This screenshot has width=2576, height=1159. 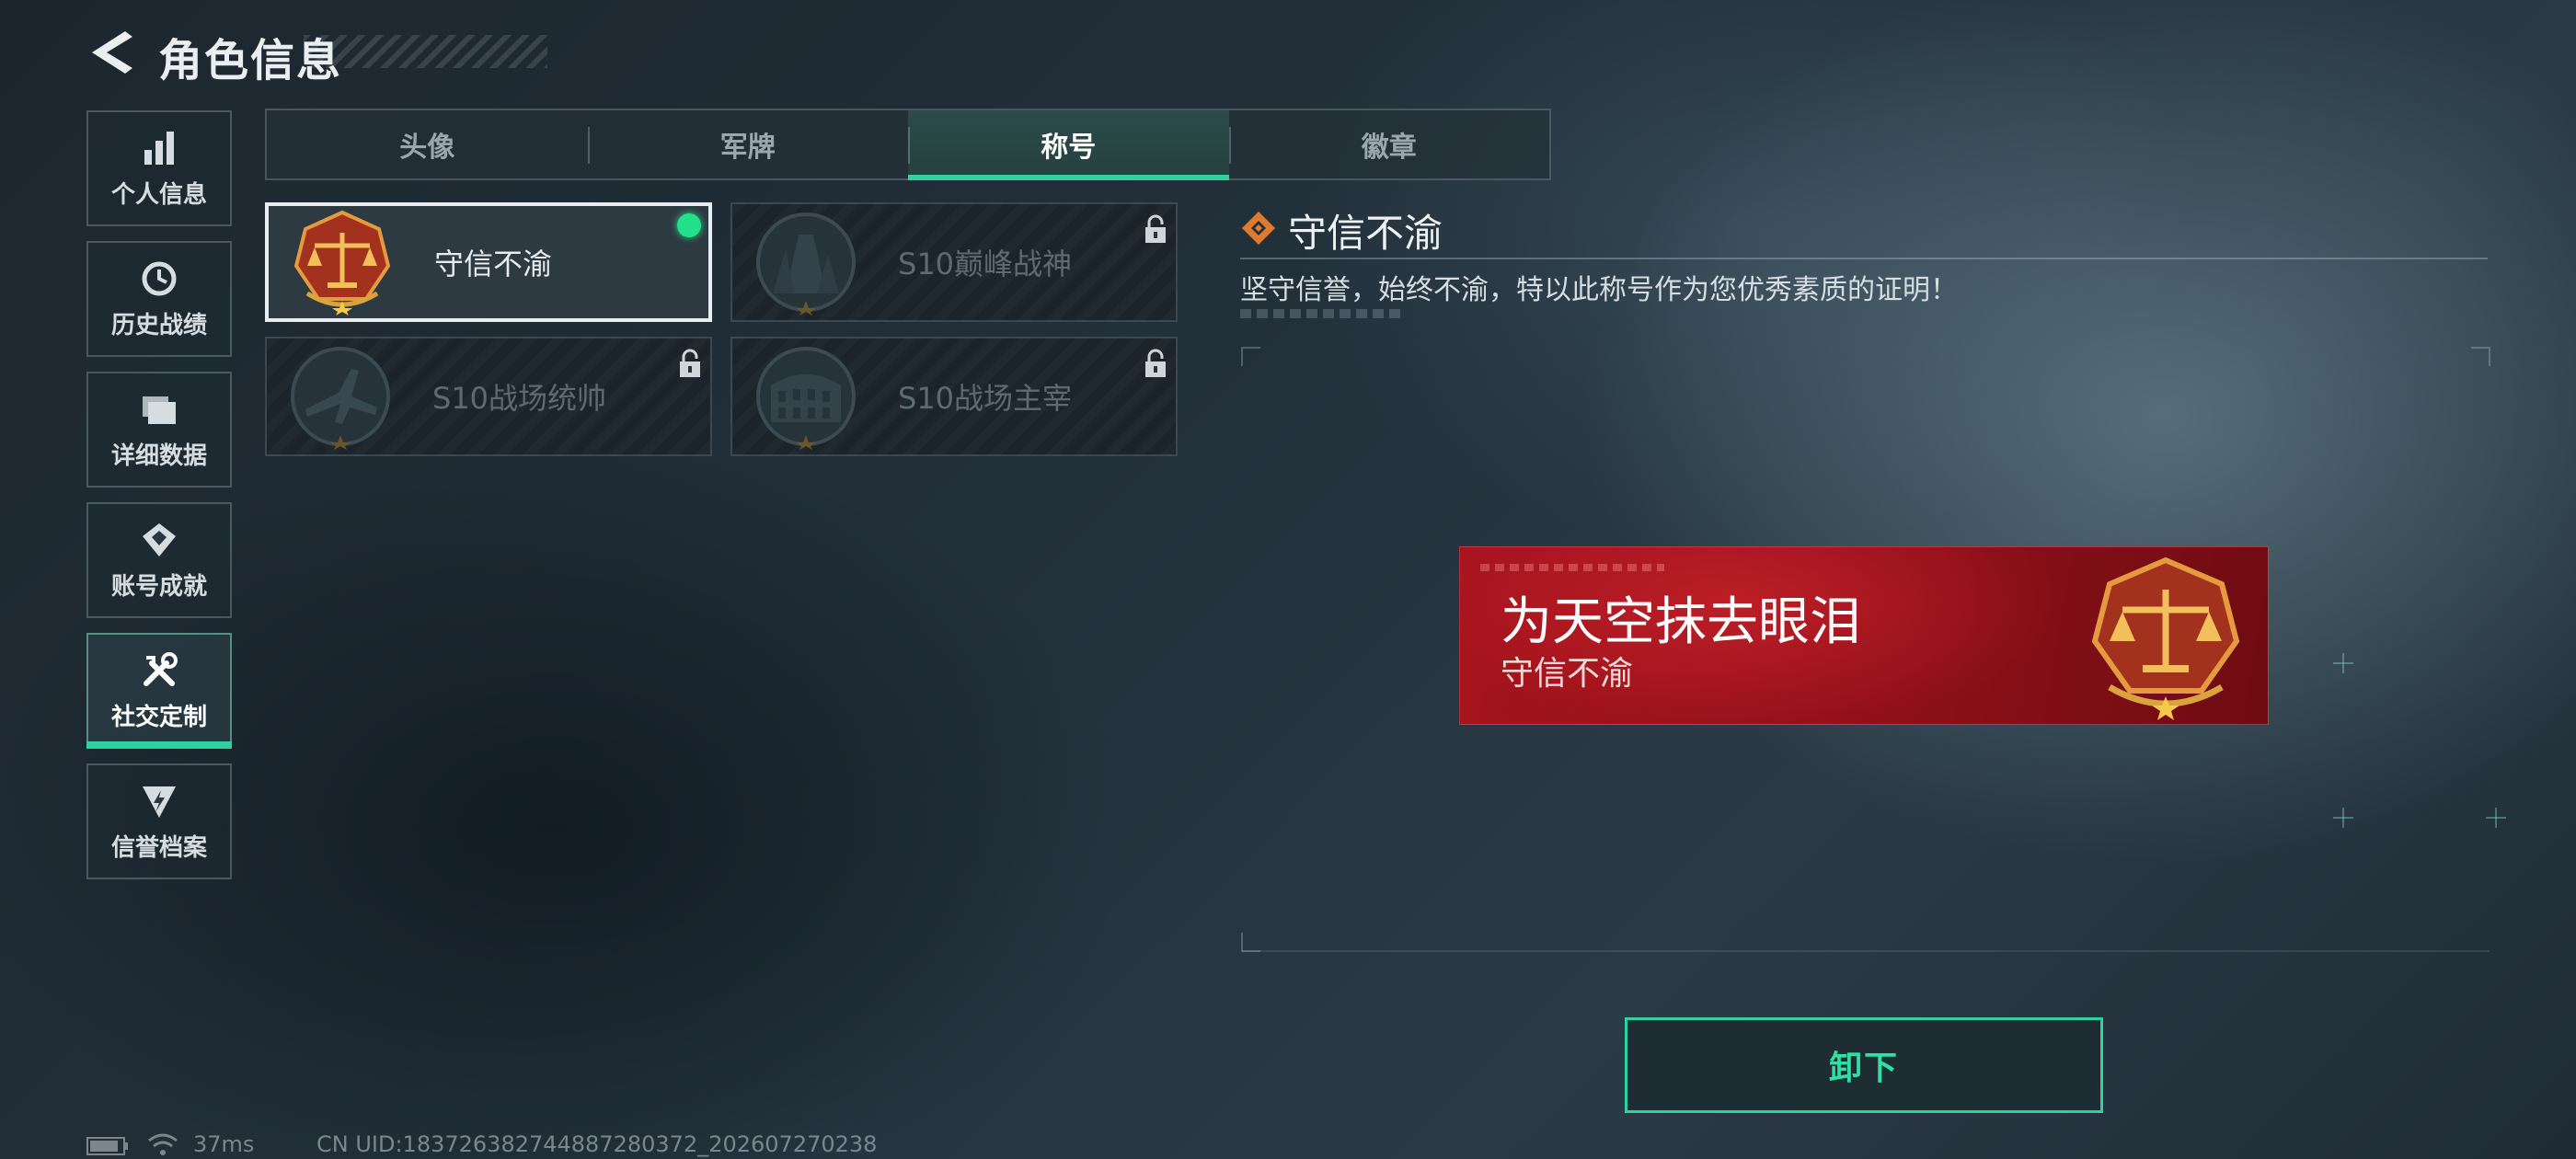 I want to click on banner-player-name: 为天空抹去眼泪, so click(x=1681, y=622).